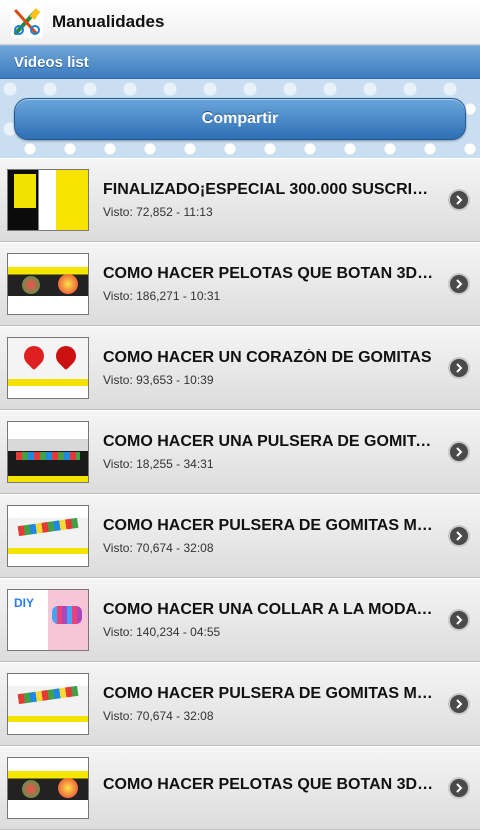  Describe the element at coordinates (240, 22) in the screenshot. I see `app-bar: Manualidades` at that location.